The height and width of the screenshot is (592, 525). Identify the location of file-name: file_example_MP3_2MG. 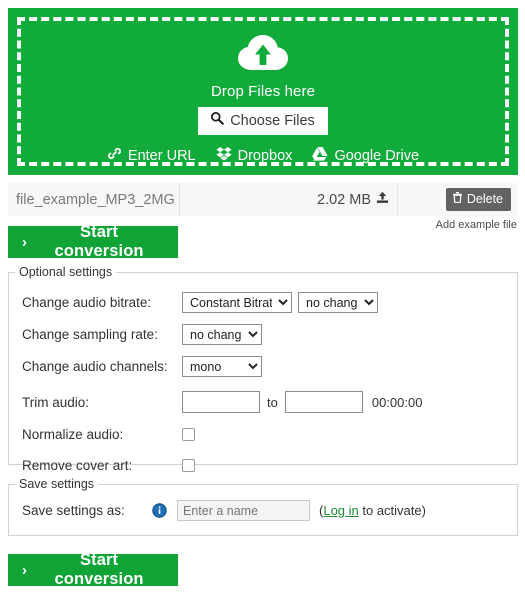
(94, 199).